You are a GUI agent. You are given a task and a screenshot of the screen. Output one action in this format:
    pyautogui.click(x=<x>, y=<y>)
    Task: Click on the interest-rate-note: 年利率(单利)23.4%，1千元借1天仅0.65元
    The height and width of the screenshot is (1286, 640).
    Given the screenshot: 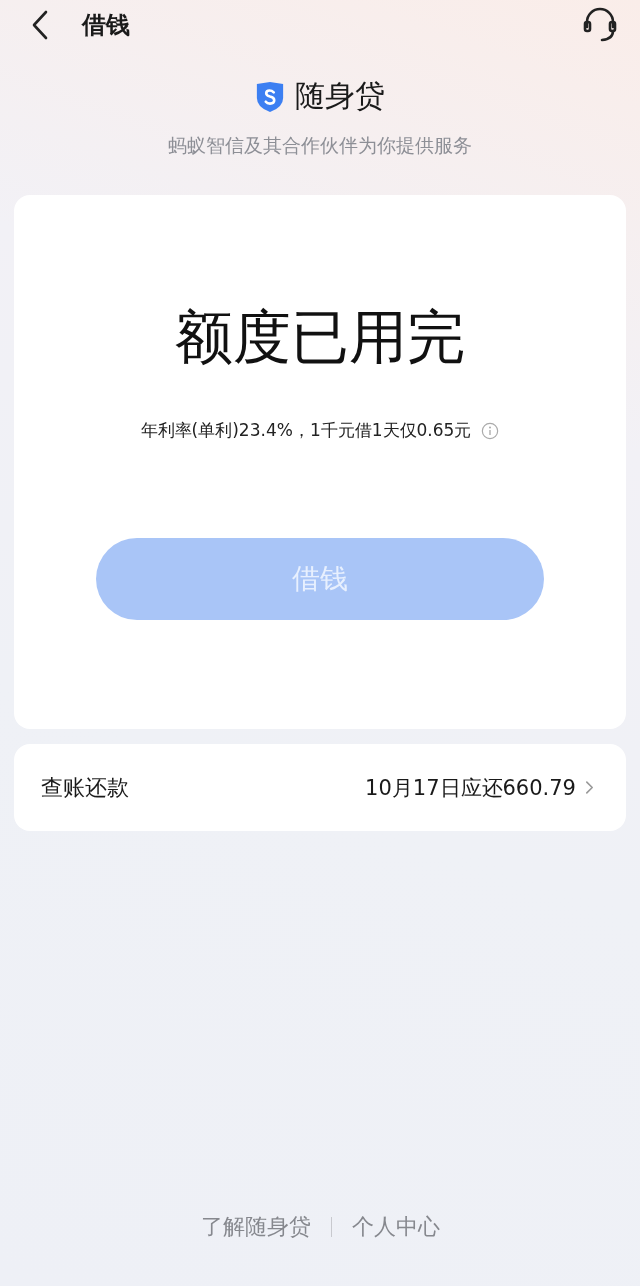 What is the action you would take?
    pyautogui.click(x=306, y=430)
    